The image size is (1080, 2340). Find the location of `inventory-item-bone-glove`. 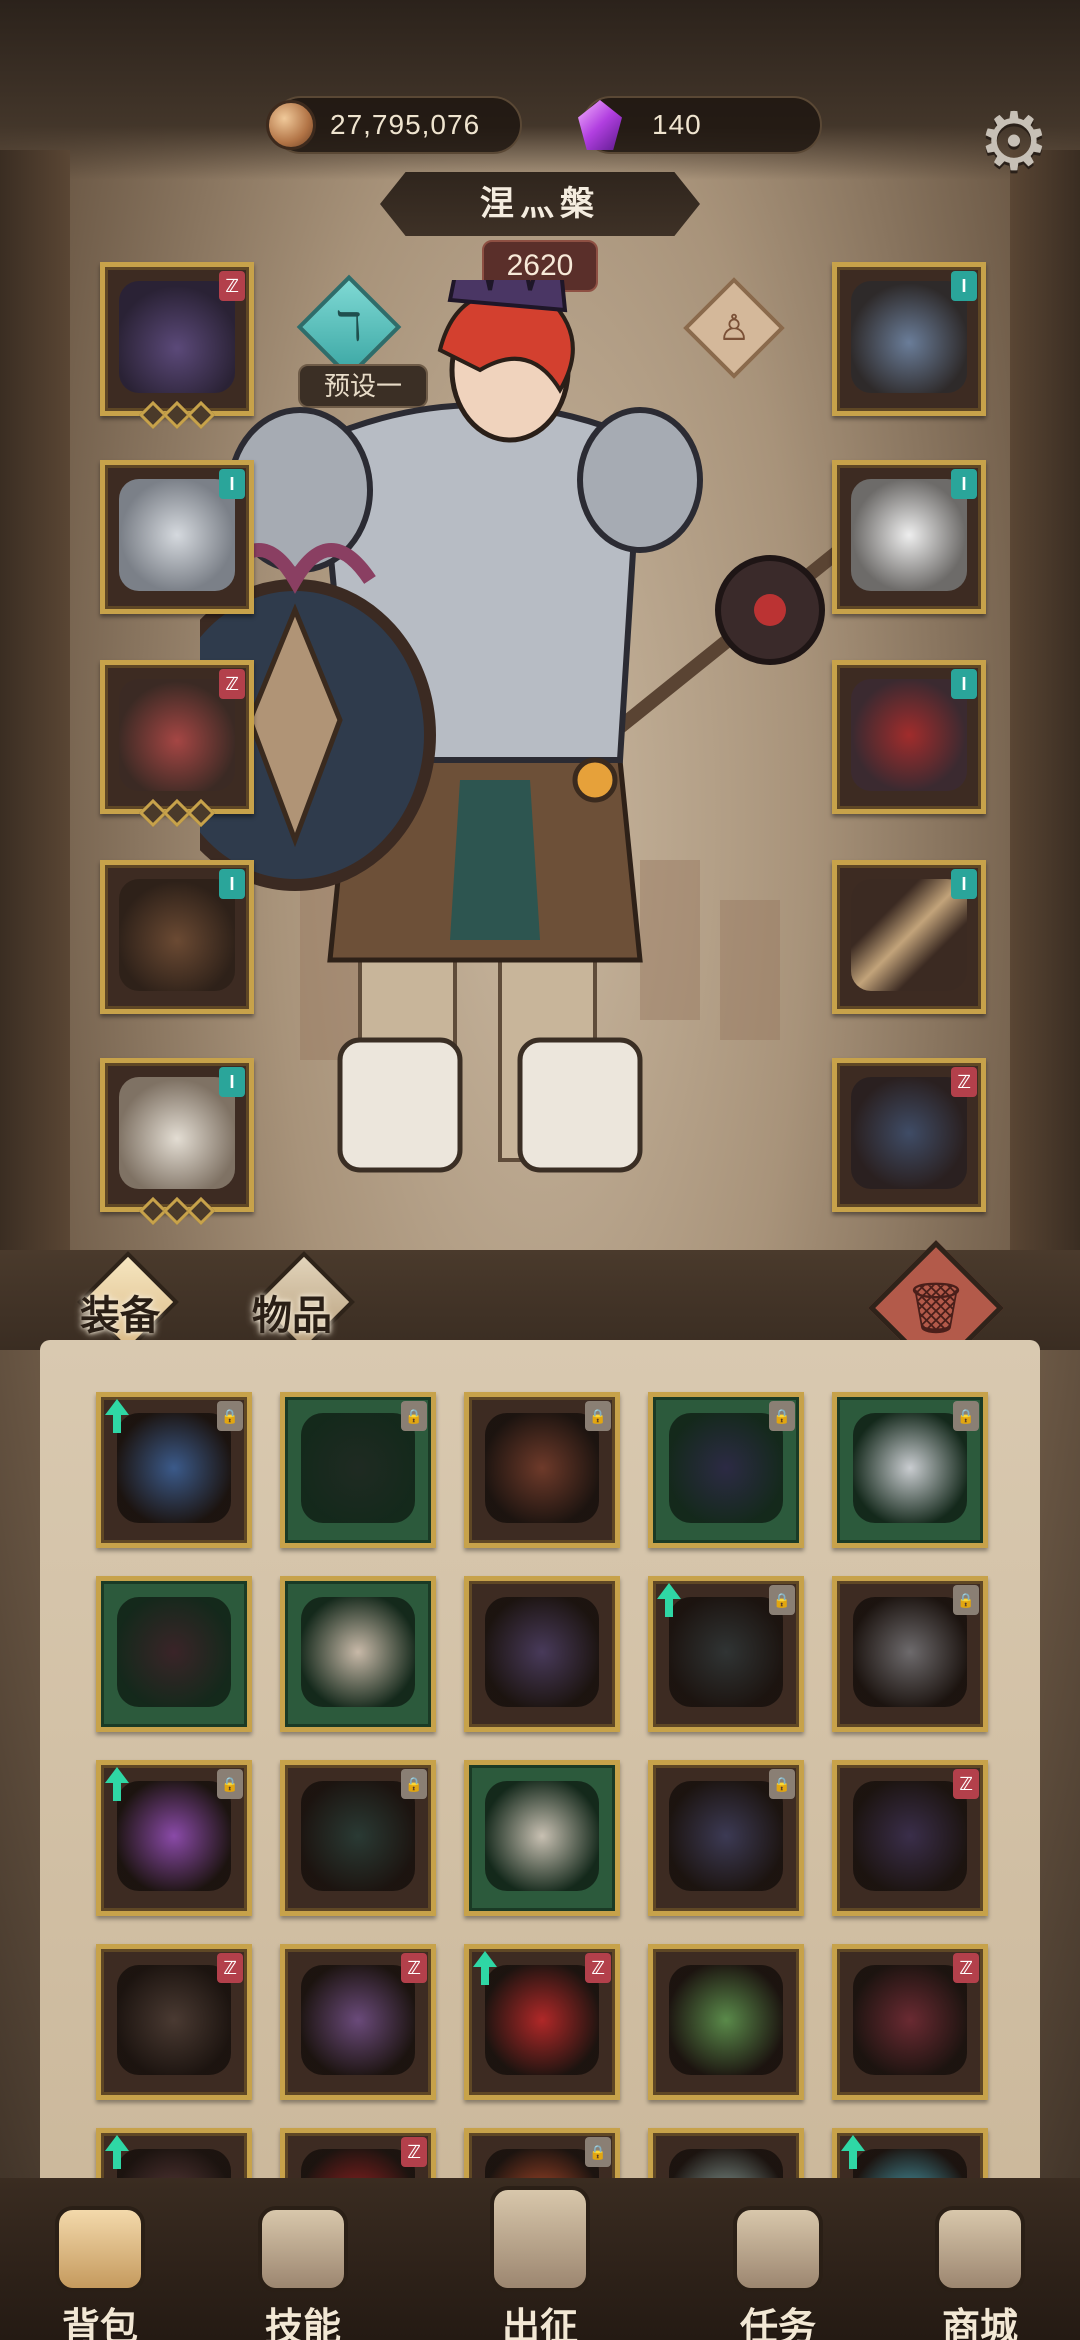

inventory-item-bone-glove is located at coordinates (542, 1654).